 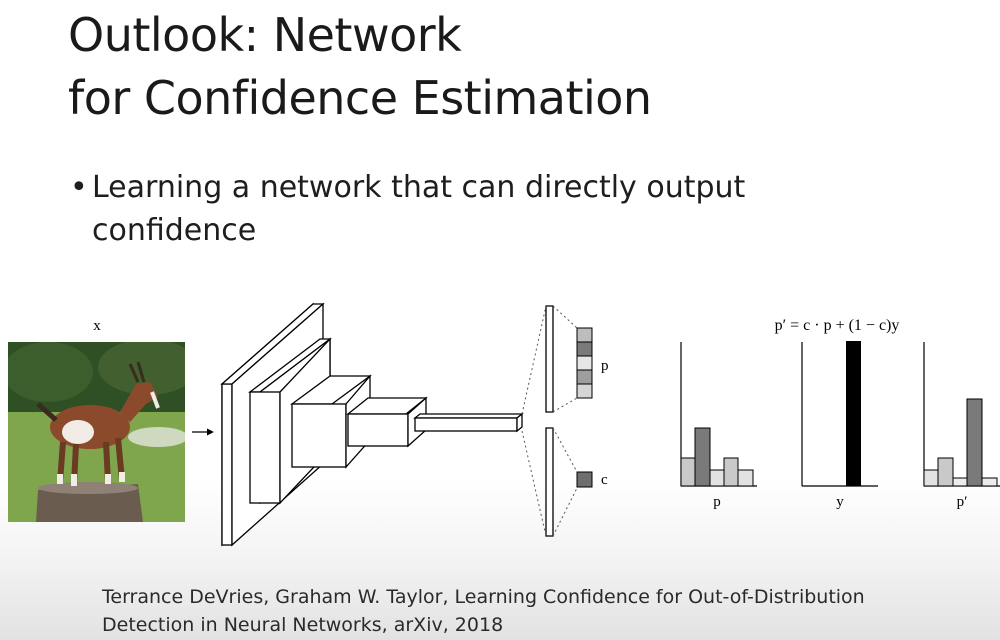 What do you see at coordinates (962, 502) in the screenshot?
I see `chart-label-p-prime: p′` at bounding box center [962, 502].